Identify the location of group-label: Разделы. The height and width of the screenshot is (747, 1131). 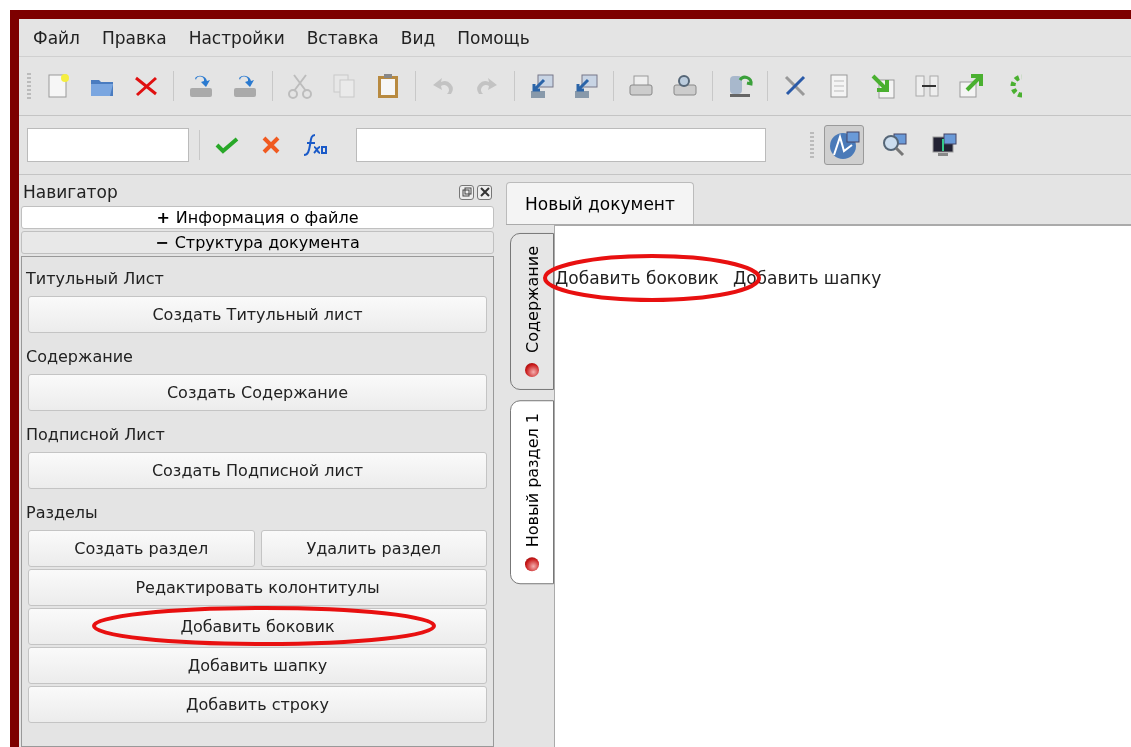
(62, 513).